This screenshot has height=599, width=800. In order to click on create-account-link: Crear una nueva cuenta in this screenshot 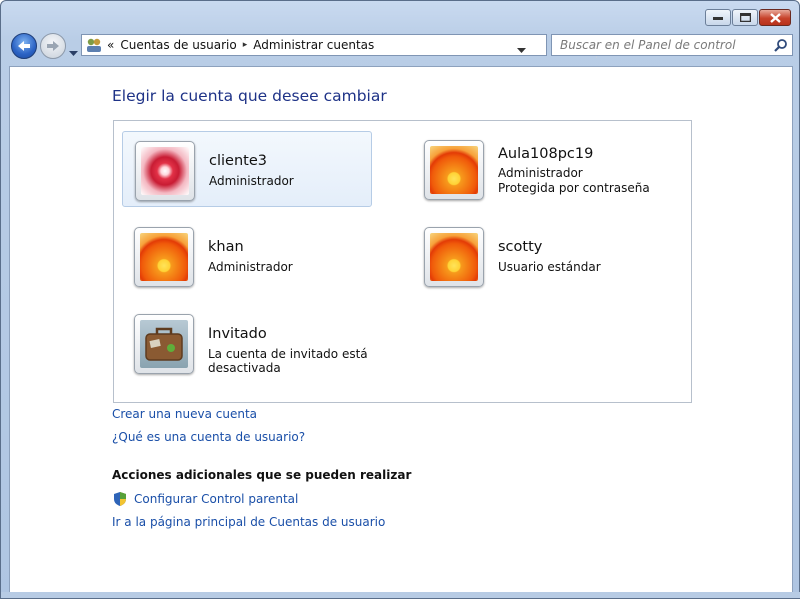, I will do `click(184, 414)`.